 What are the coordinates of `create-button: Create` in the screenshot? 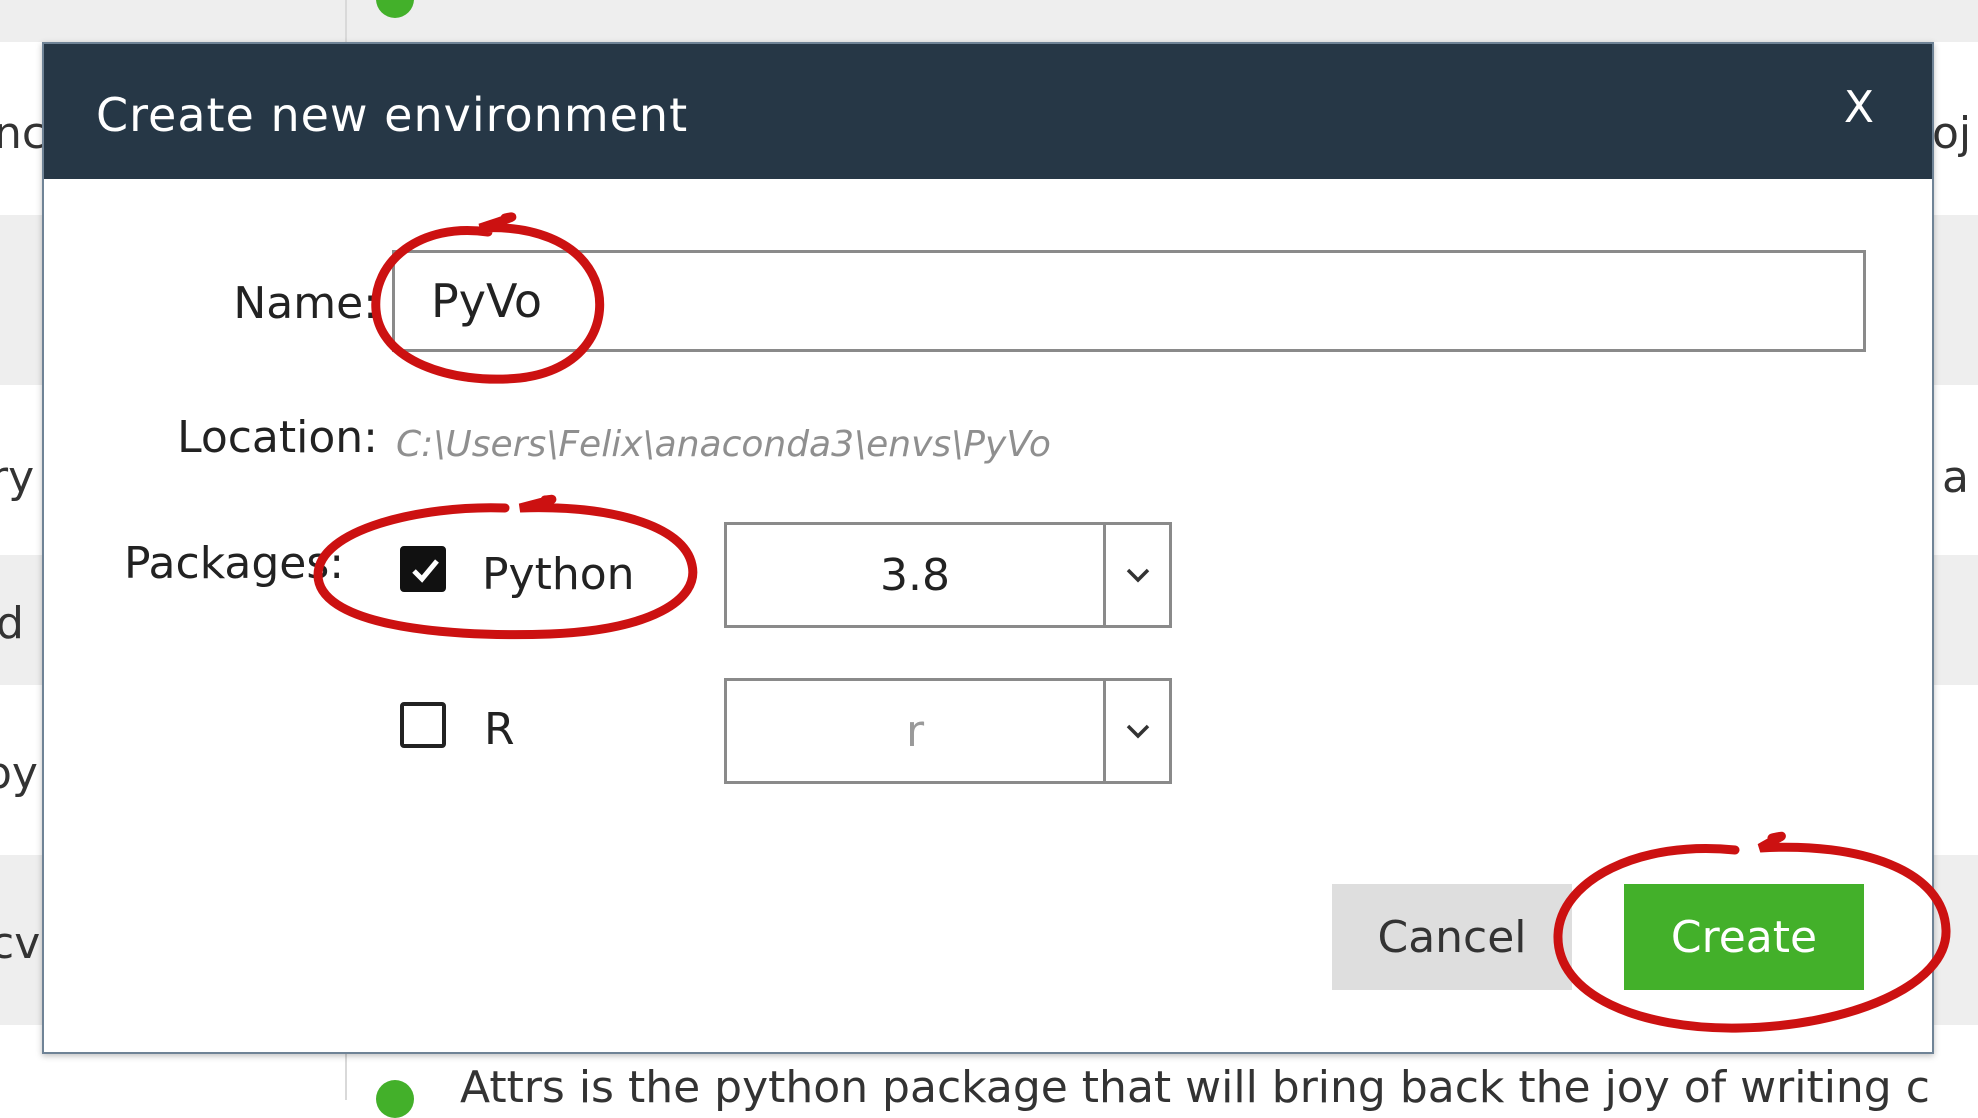 It's located at (1744, 937).